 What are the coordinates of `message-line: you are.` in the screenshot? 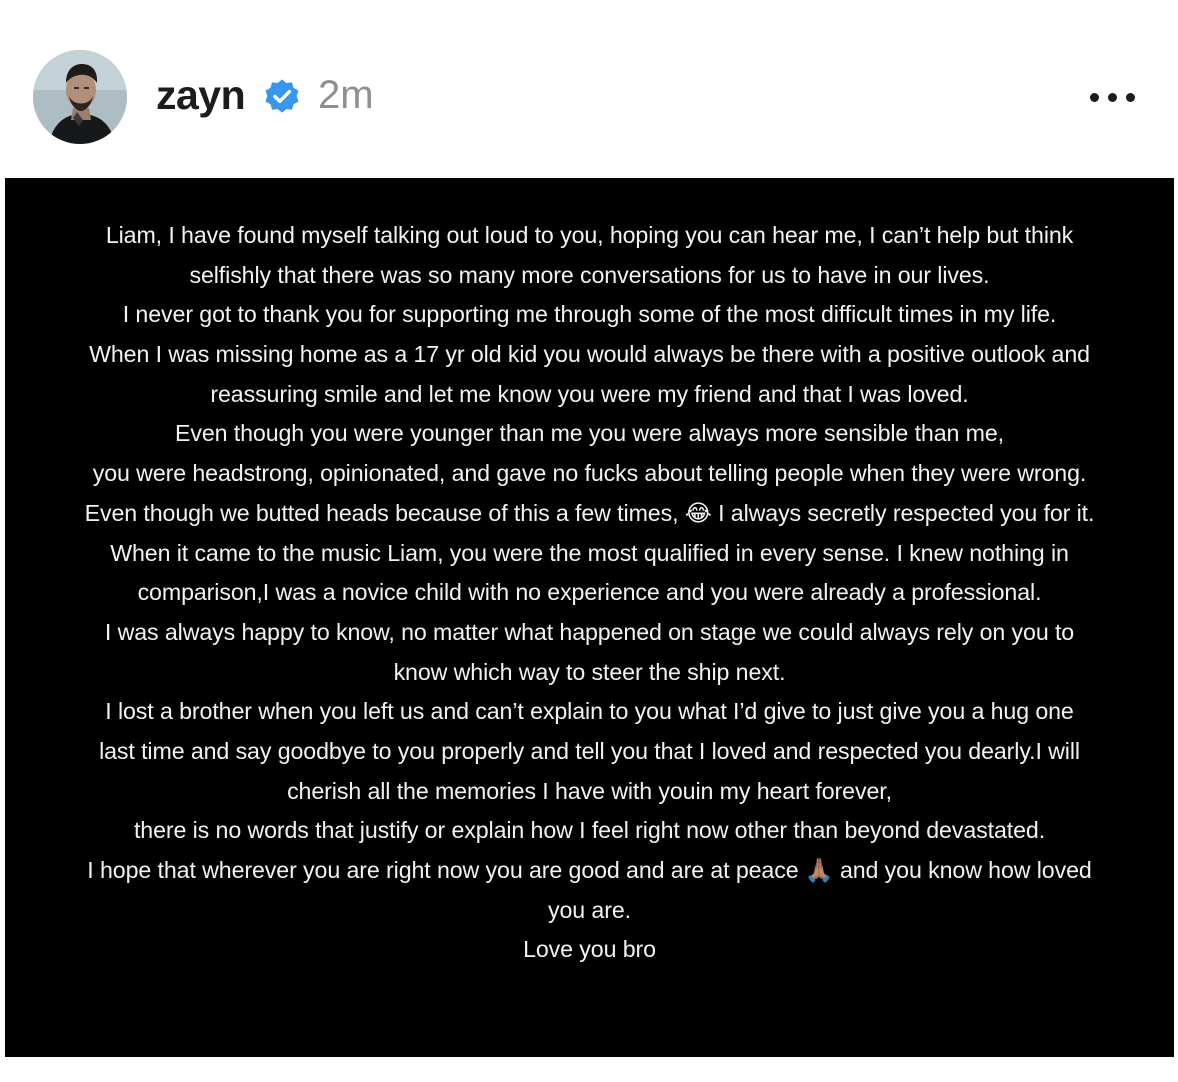 It's located at (589, 909).